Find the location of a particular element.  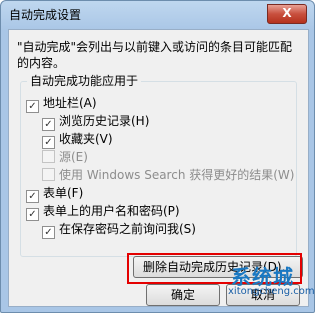

option-windows-search: 使用 Windows Search 获得更好的结果(W) is located at coordinates (168, 175).